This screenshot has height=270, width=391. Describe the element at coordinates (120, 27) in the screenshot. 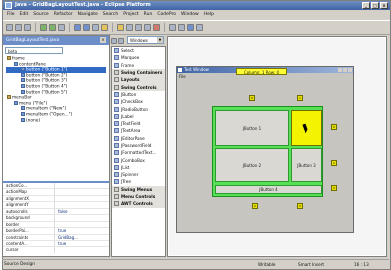

I see `layout-icon` at that location.